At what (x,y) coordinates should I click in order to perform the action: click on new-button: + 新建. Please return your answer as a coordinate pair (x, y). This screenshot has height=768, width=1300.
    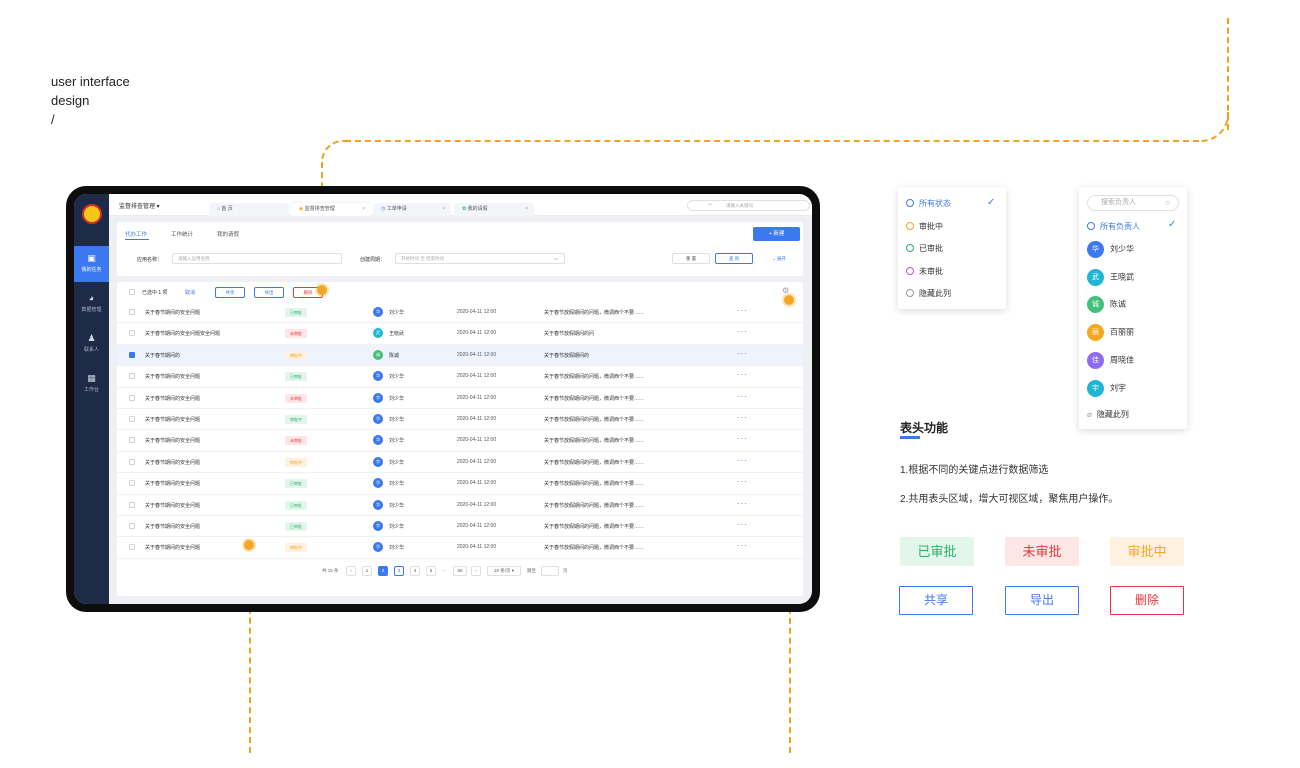
    Looking at the image, I should click on (776, 234).